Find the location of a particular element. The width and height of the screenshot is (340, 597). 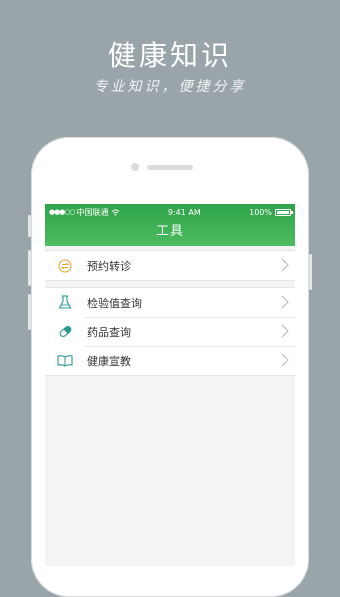

menu-group-tools: 检验值查询 药品查询 健康宣教 is located at coordinates (170, 331).